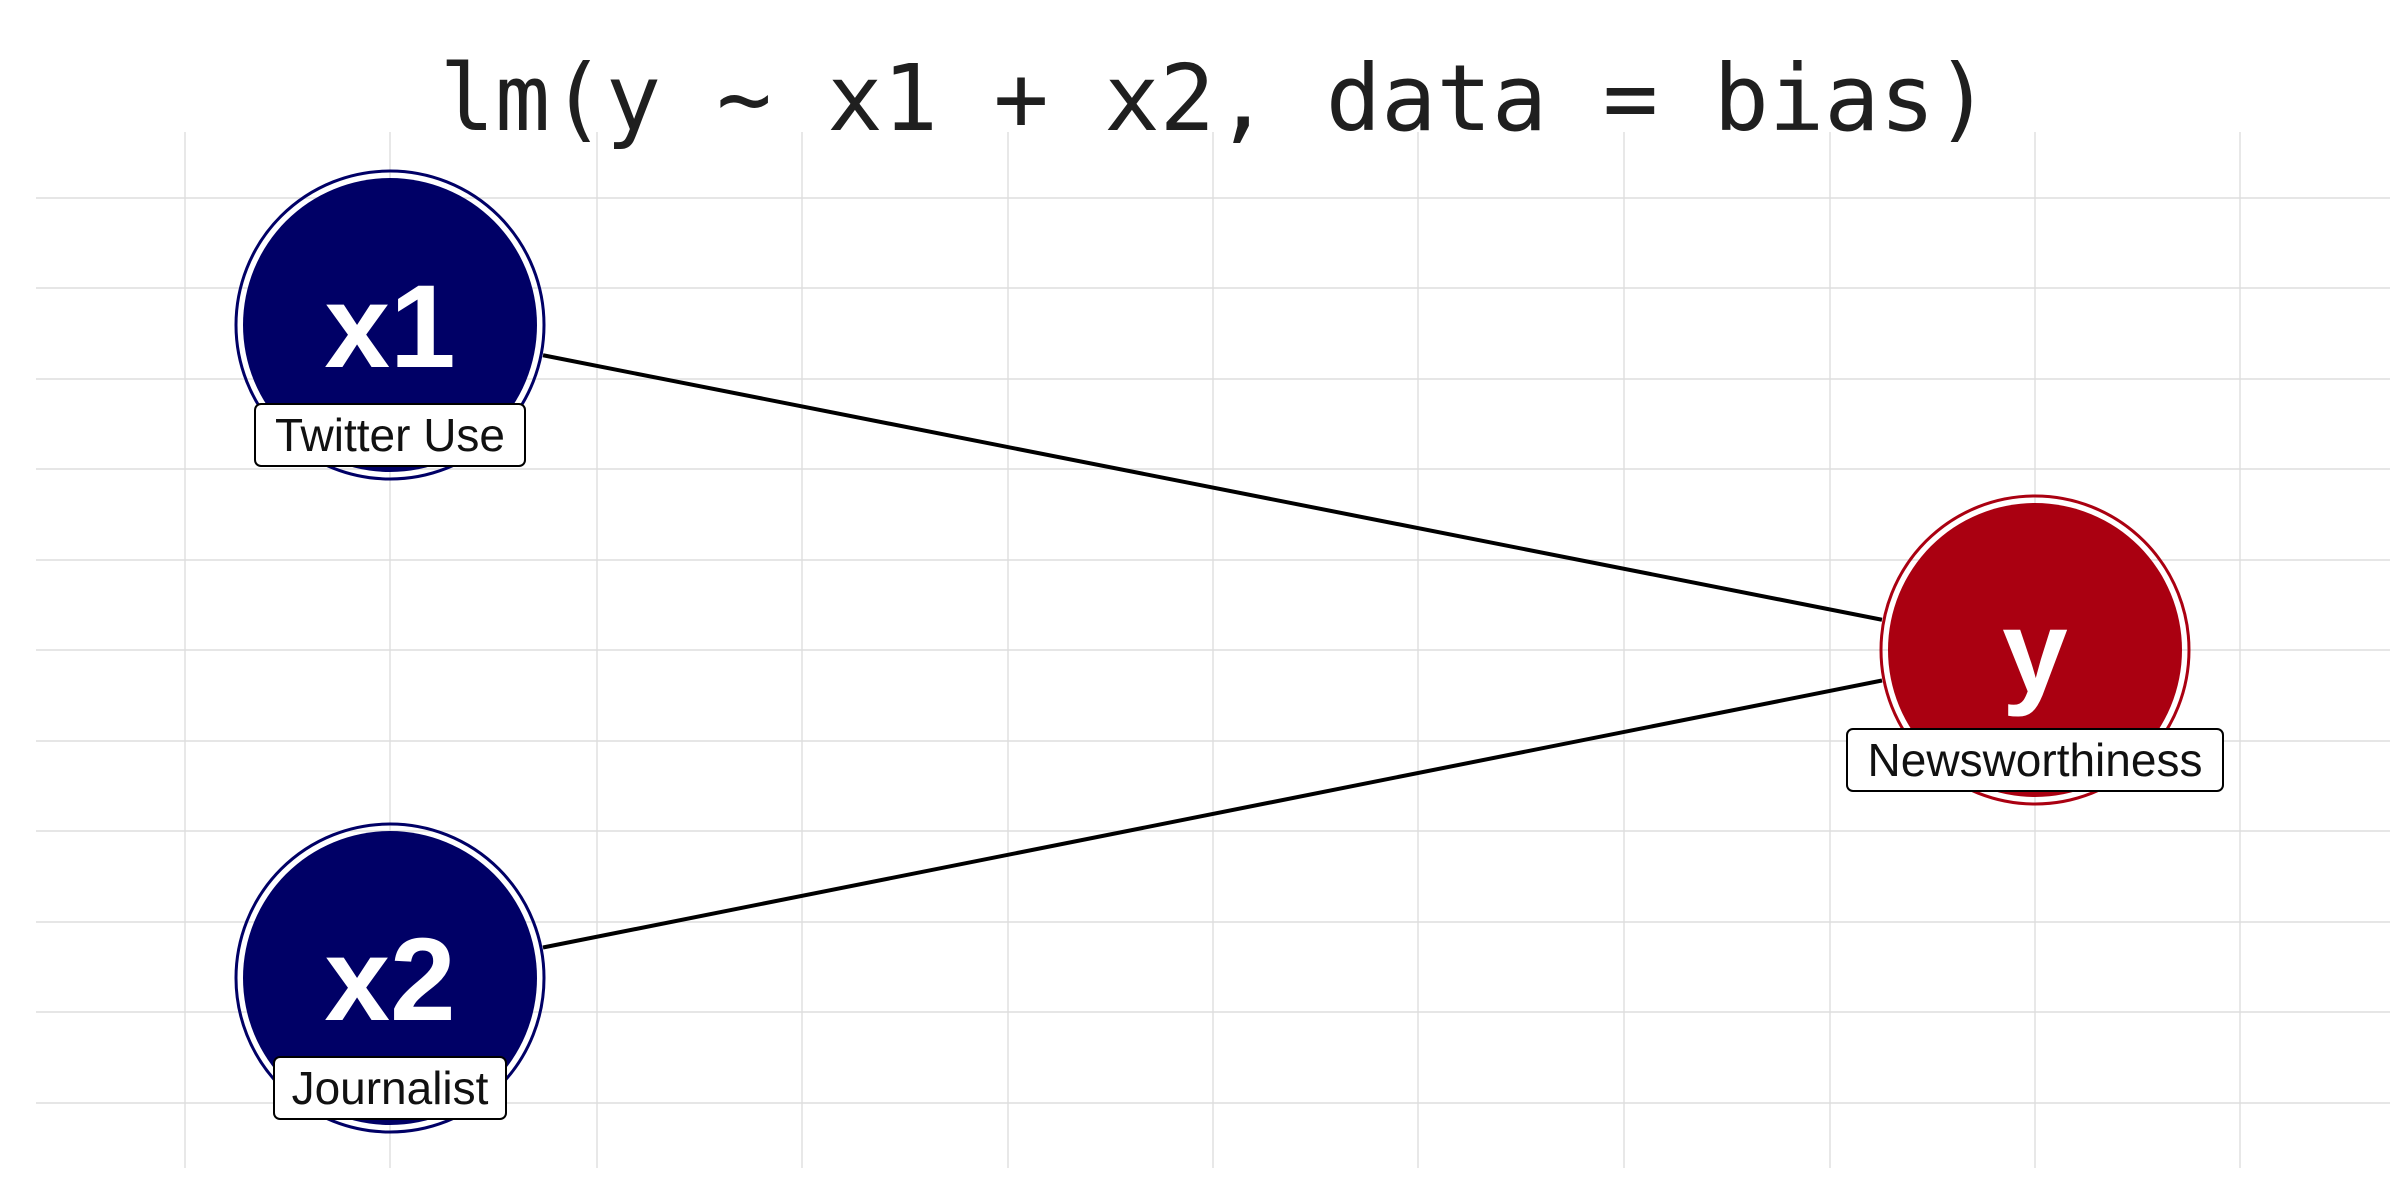 The image size is (2400, 1200). I want to click on node-label-text: Journalist, so click(390, 1088).